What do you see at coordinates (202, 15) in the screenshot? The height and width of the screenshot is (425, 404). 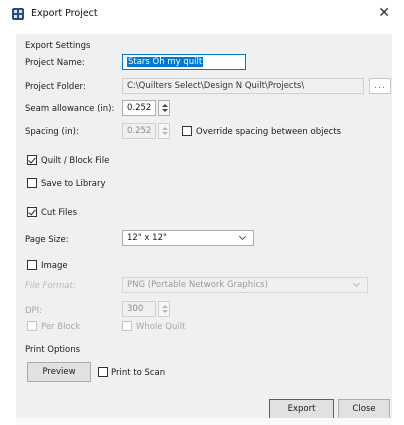 I see `title-bar: Export Project ✕` at bounding box center [202, 15].